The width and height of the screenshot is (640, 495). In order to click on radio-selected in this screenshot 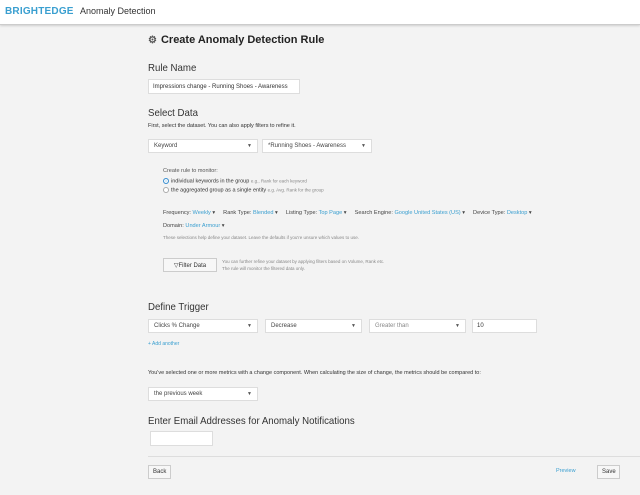, I will do `click(166, 181)`.